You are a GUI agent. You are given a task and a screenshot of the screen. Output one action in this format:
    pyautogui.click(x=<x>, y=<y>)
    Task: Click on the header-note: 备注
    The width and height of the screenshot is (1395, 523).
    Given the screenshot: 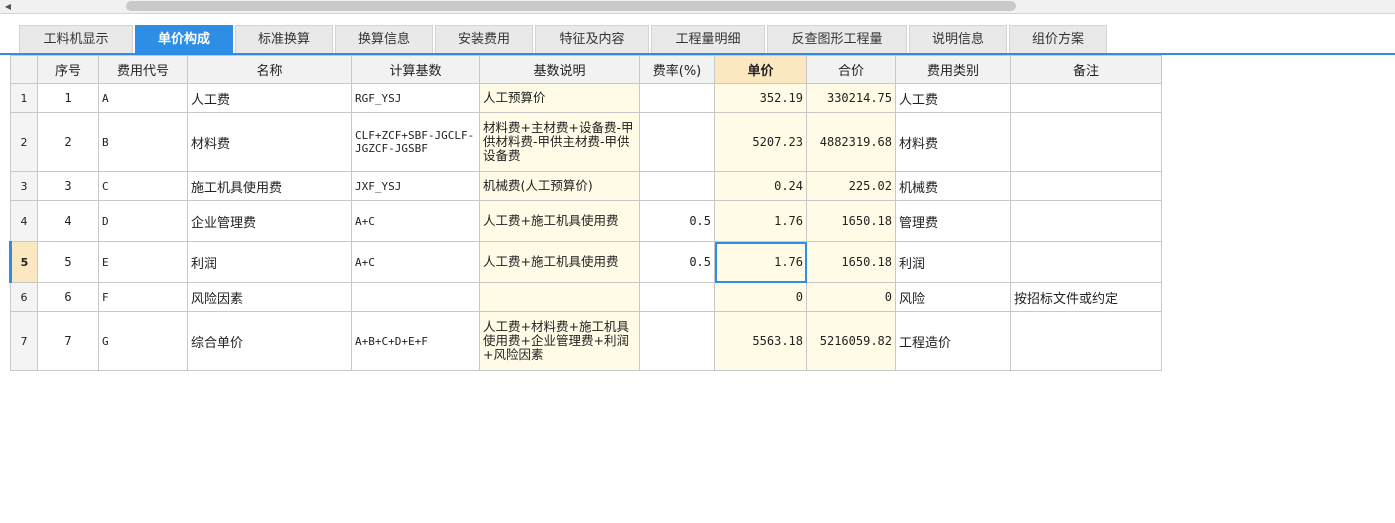 What is the action you would take?
    pyautogui.click(x=1086, y=69)
    